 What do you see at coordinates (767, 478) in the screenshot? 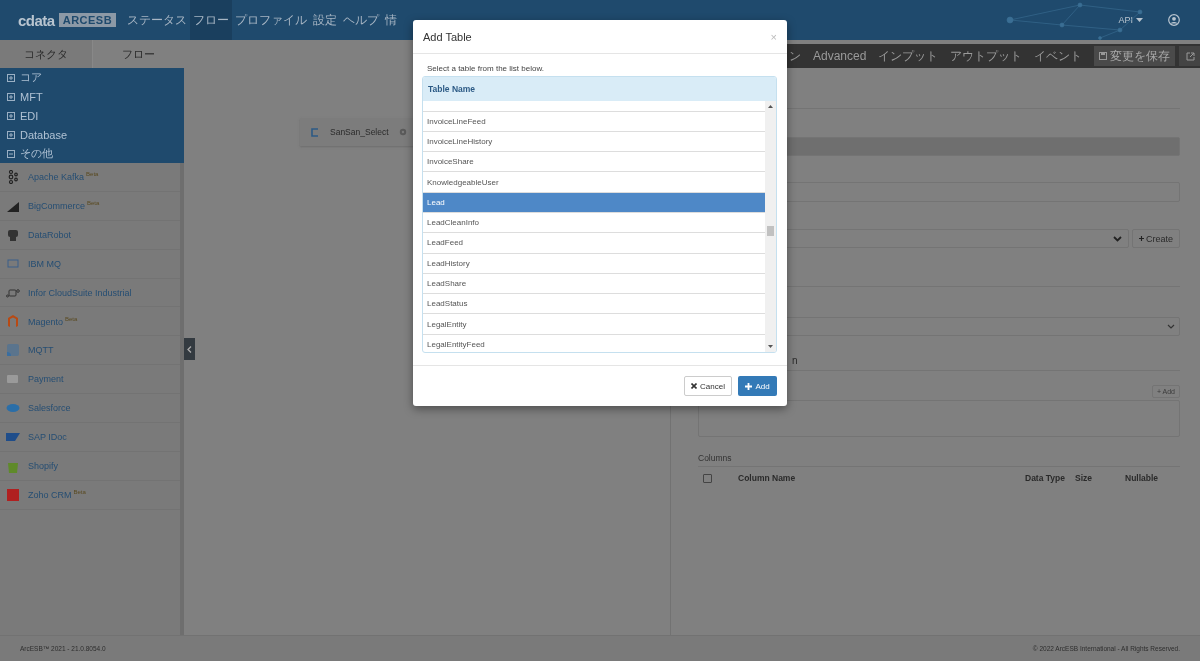
I see `column-header: Column Name` at bounding box center [767, 478].